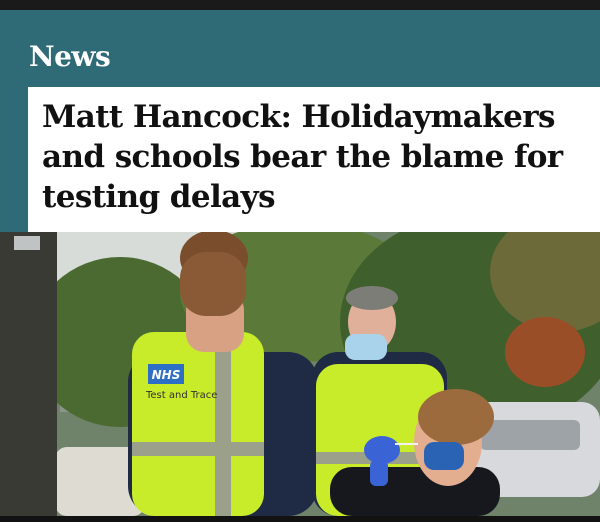 This screenshot has width=600, height=522. I want to click on bottom-bar, so click(300, 519).